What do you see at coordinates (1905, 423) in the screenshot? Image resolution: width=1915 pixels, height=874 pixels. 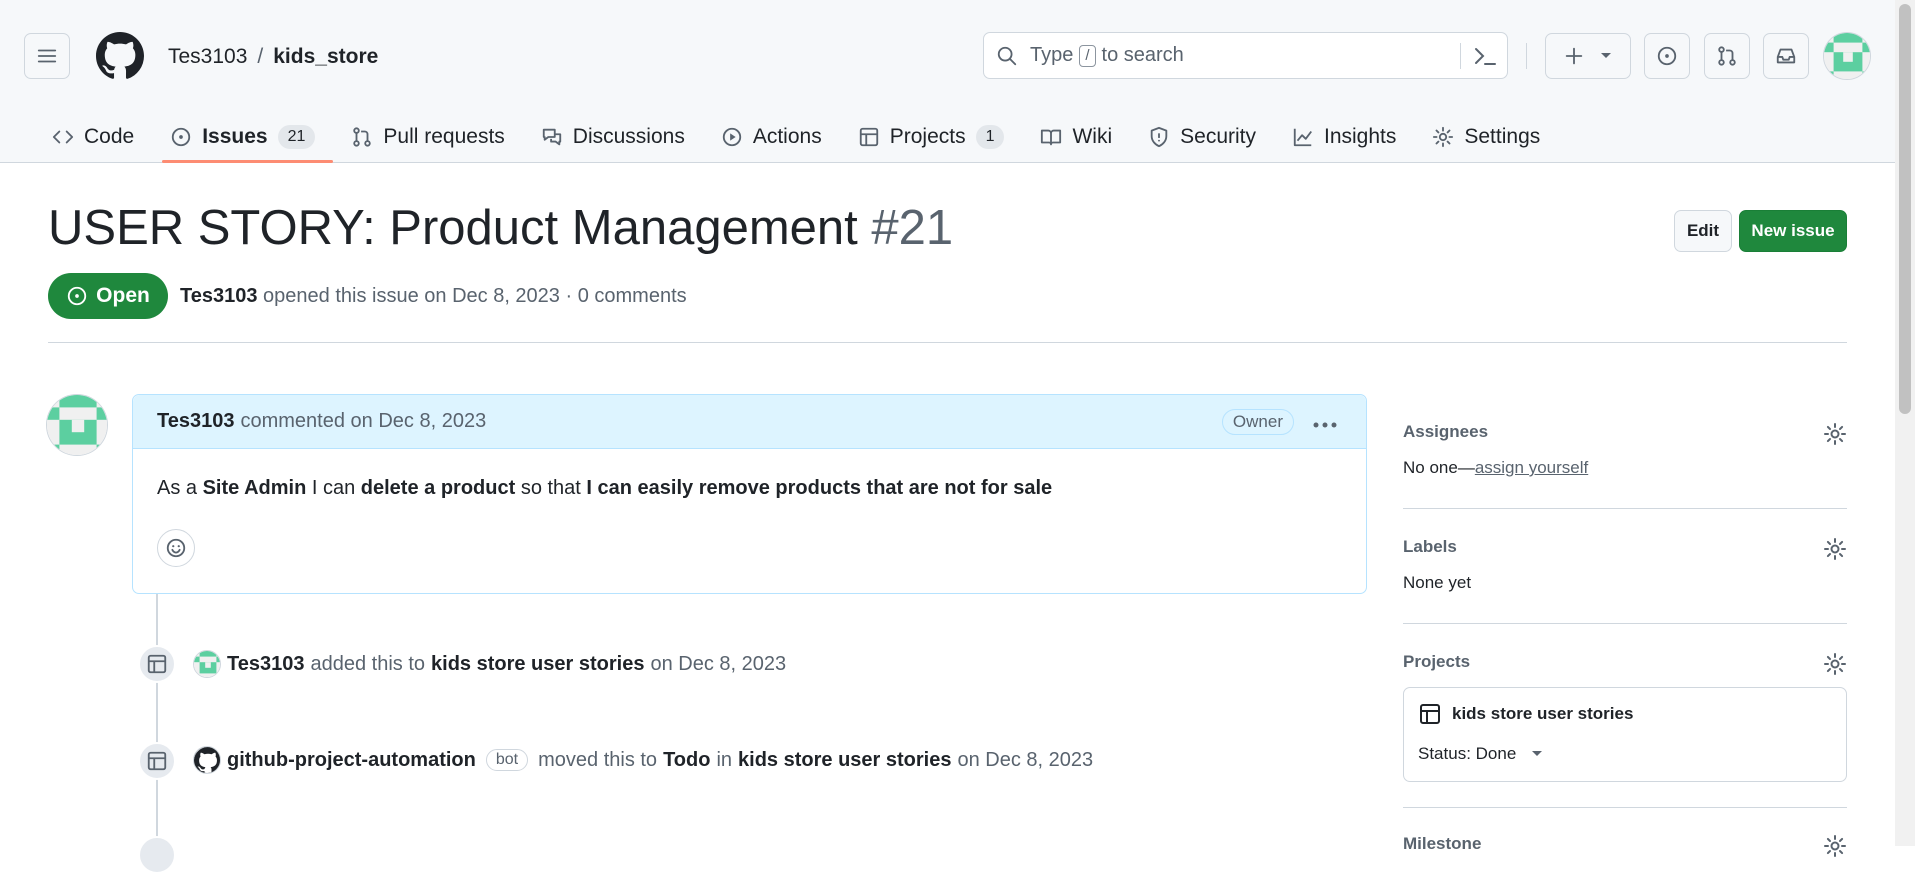 I see `page-scrollbar` at bounding box center [1905, 423].